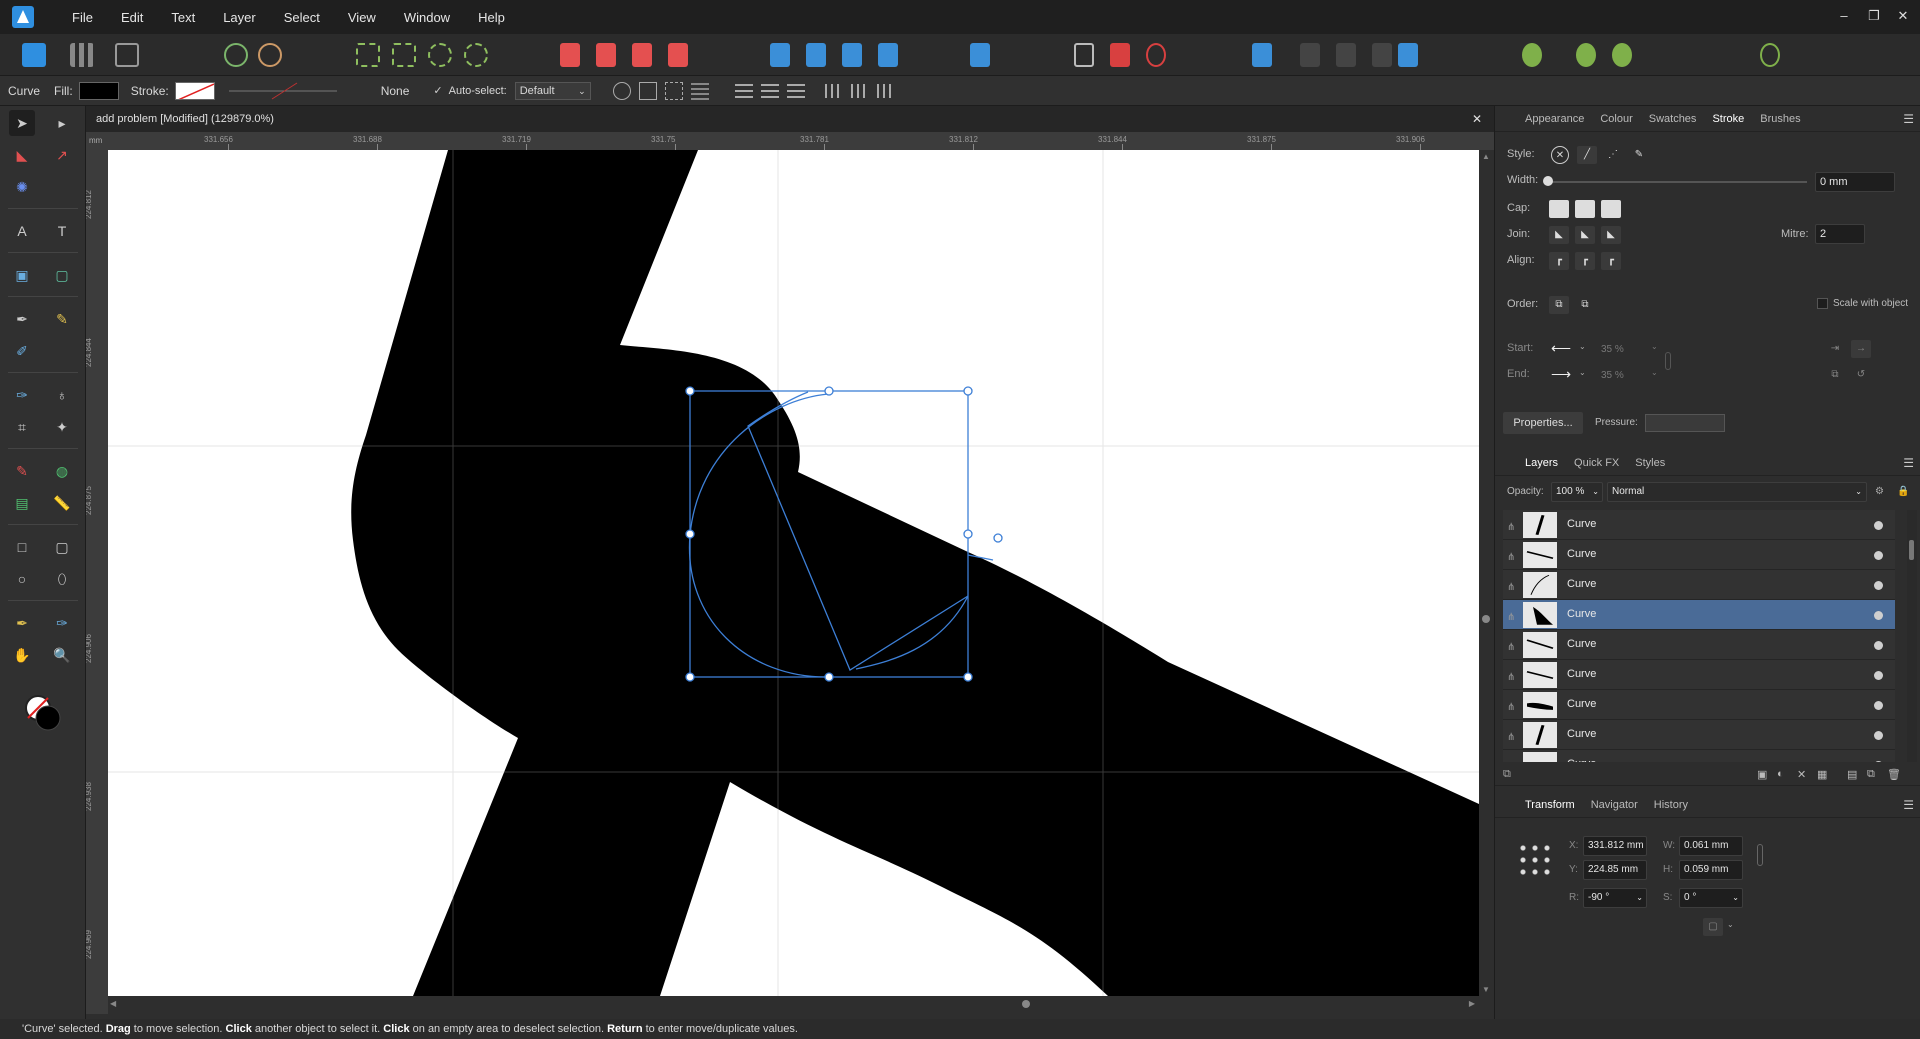  I want to click on tab-navigator: Navigator, so click(1614, 805).